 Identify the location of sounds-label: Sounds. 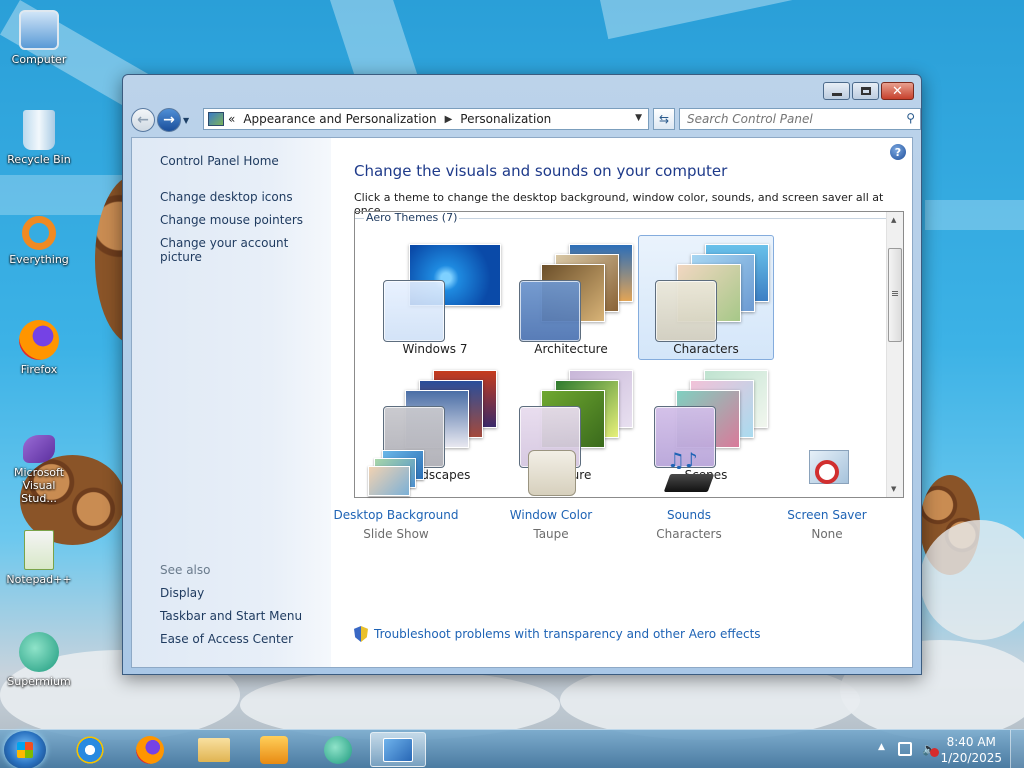
(689, 515).